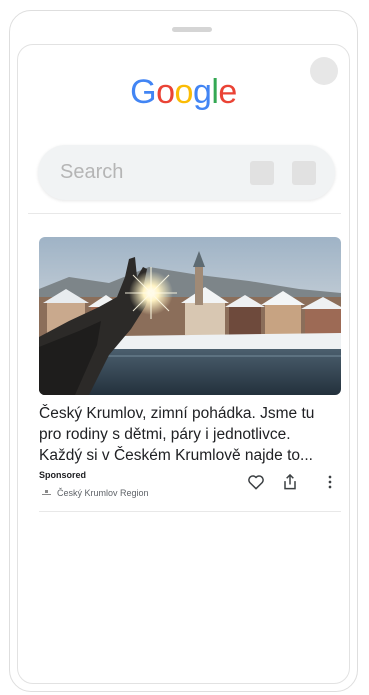 The height and width of the screenshot is (695, 369). I want to click on logo-letter-o1: o, so click(165, 92).